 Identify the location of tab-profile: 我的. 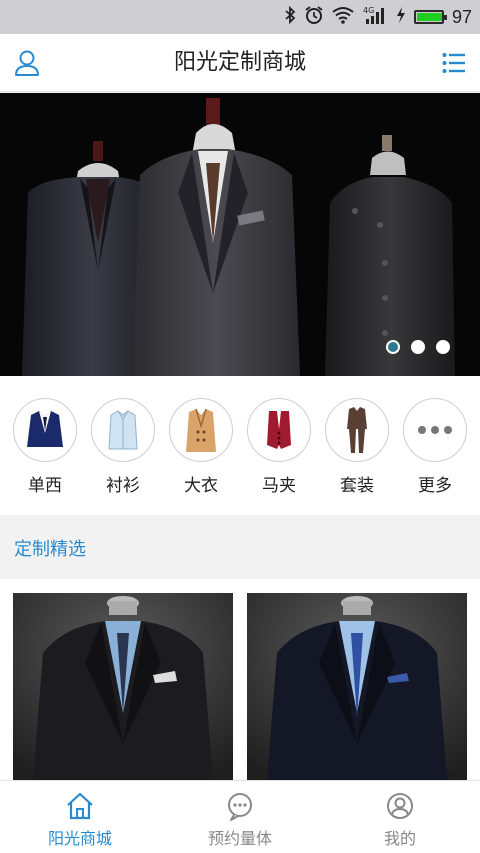
(400, 820).